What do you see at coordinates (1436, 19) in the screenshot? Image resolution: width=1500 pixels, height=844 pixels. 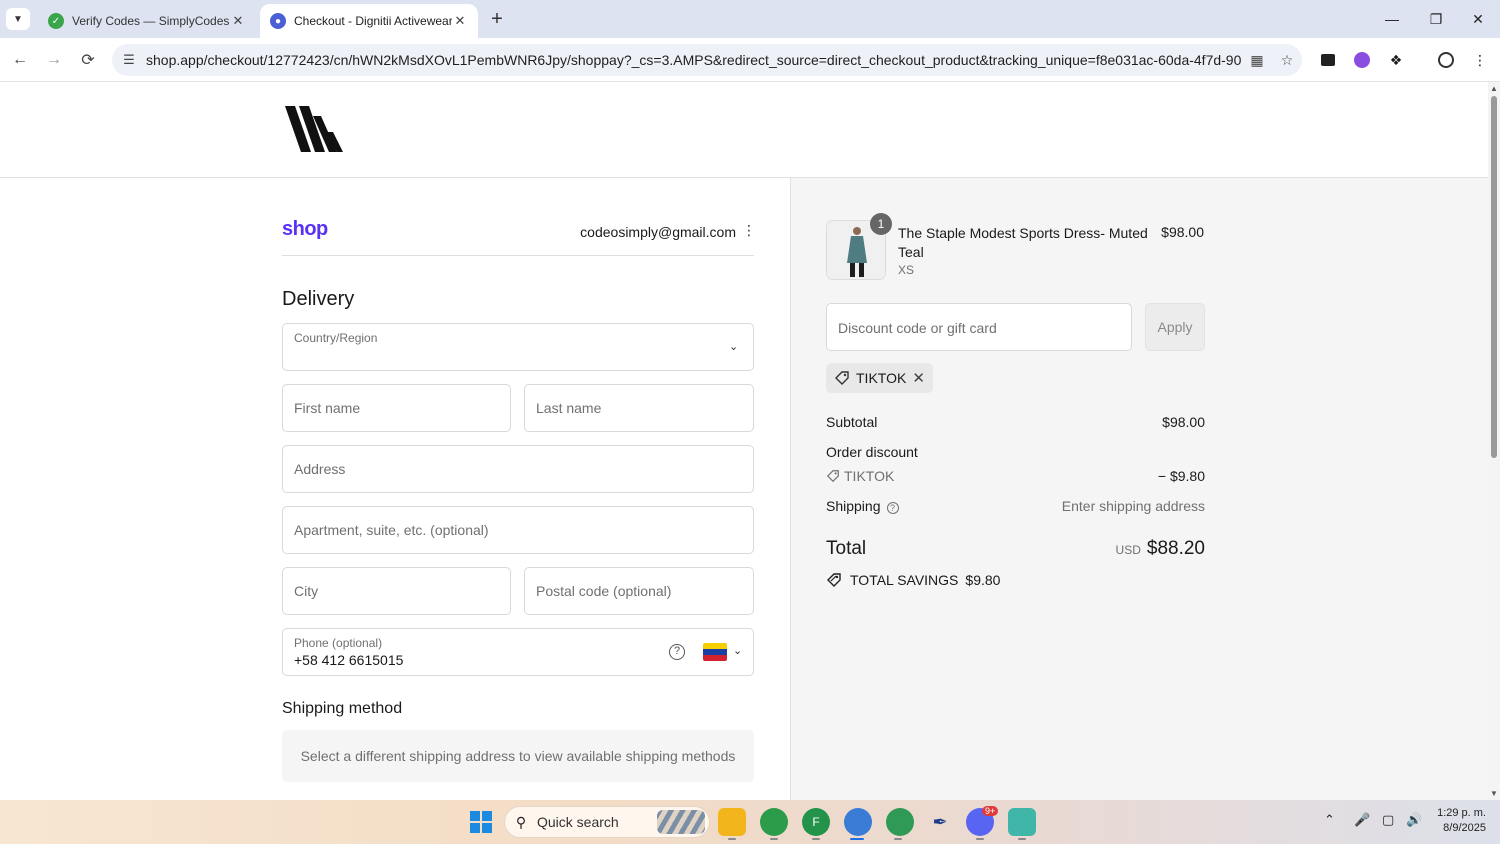 I see `restore-button: ❐` at bounding box center [1436, 19].